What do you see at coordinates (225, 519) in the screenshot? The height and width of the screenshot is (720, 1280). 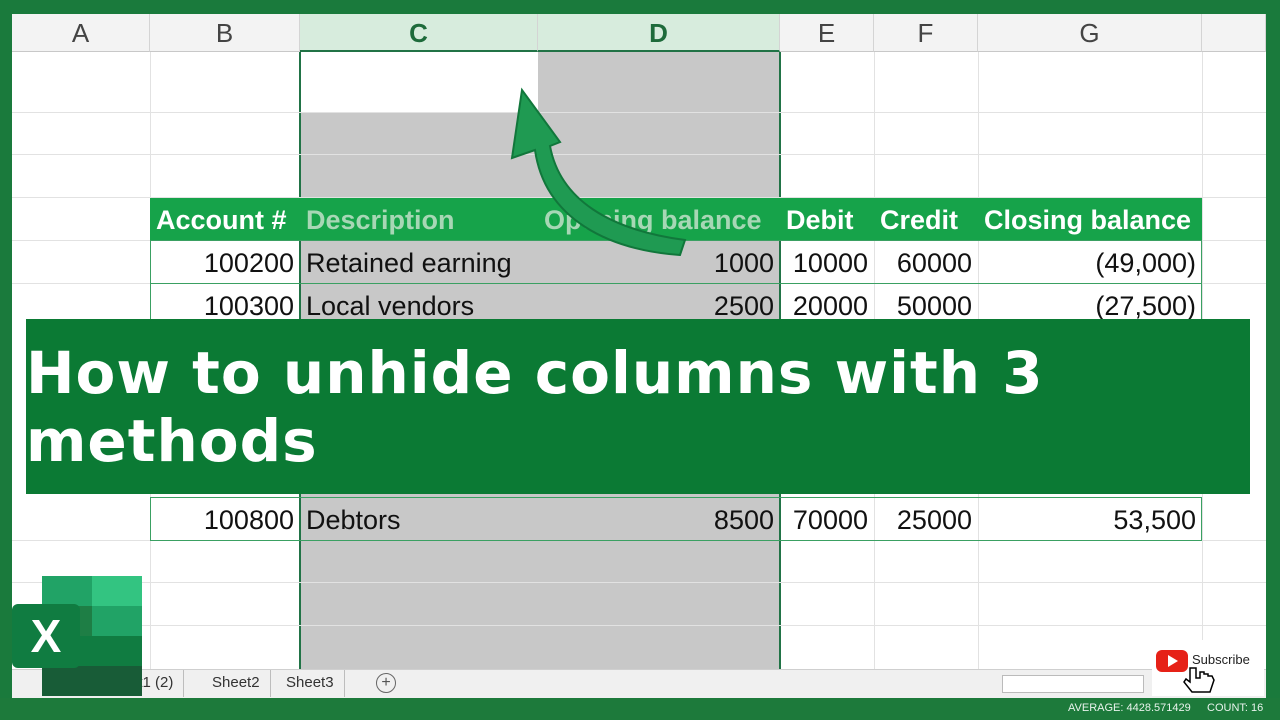 I see `cell-account: 100800` at bounding box center [225, 519].